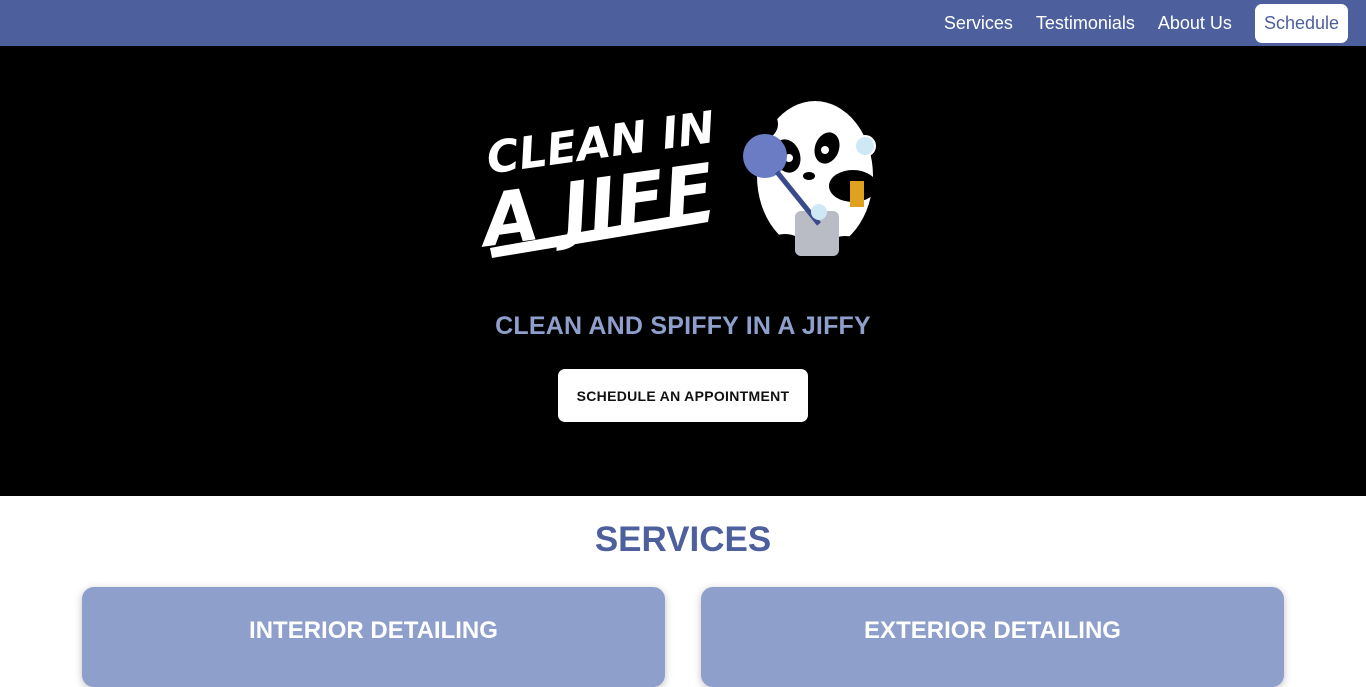 Image resolution: width=1366 pixels, height=687 pixels. I want to click on service-card-title: INTERIOR DETAILING, so click(373, 630).